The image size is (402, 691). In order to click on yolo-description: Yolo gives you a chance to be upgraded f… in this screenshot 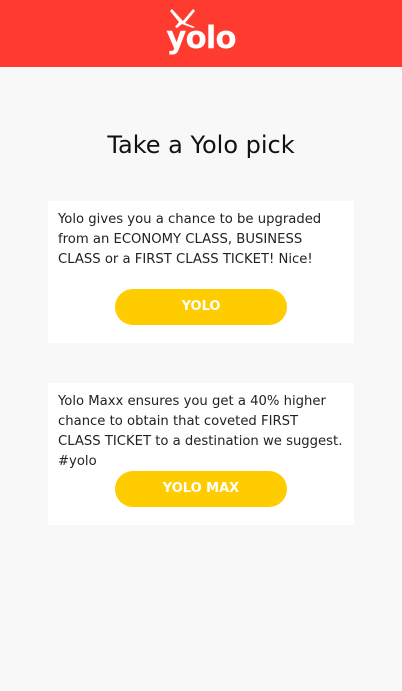, I will do `click(190, 239)`.